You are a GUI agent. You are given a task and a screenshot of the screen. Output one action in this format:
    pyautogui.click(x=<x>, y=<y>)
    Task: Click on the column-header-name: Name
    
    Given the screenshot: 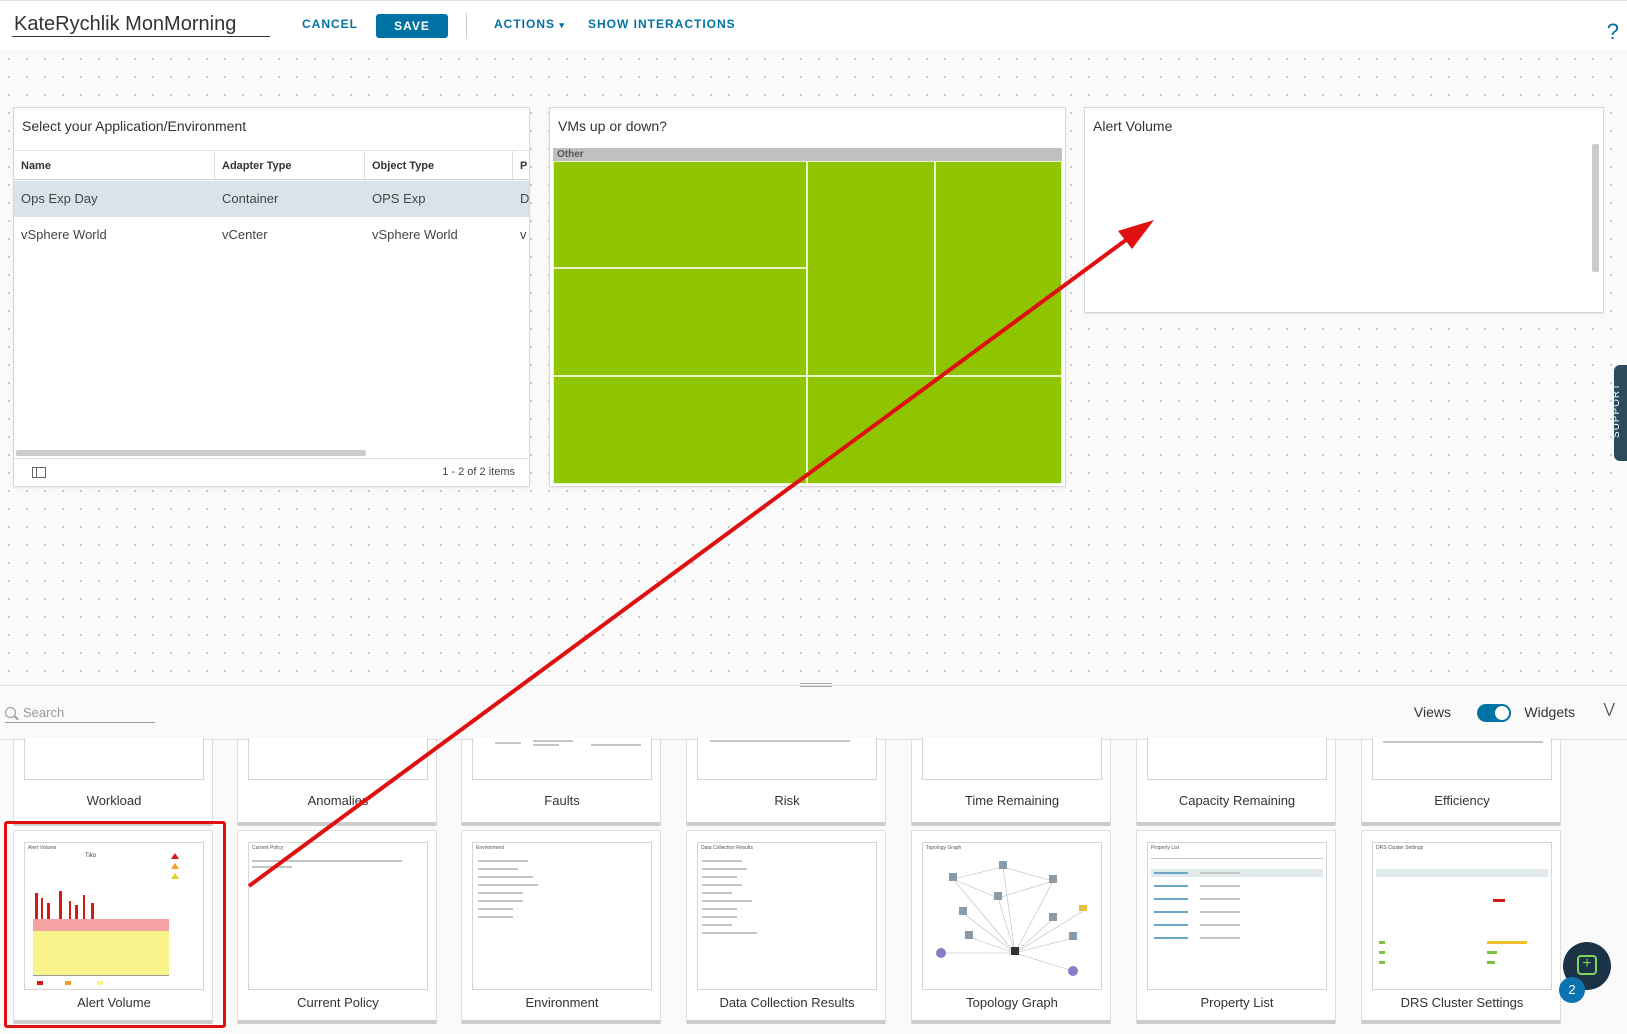 What is the action you would take?
    pyautogui.click(x=114, y=166)
    